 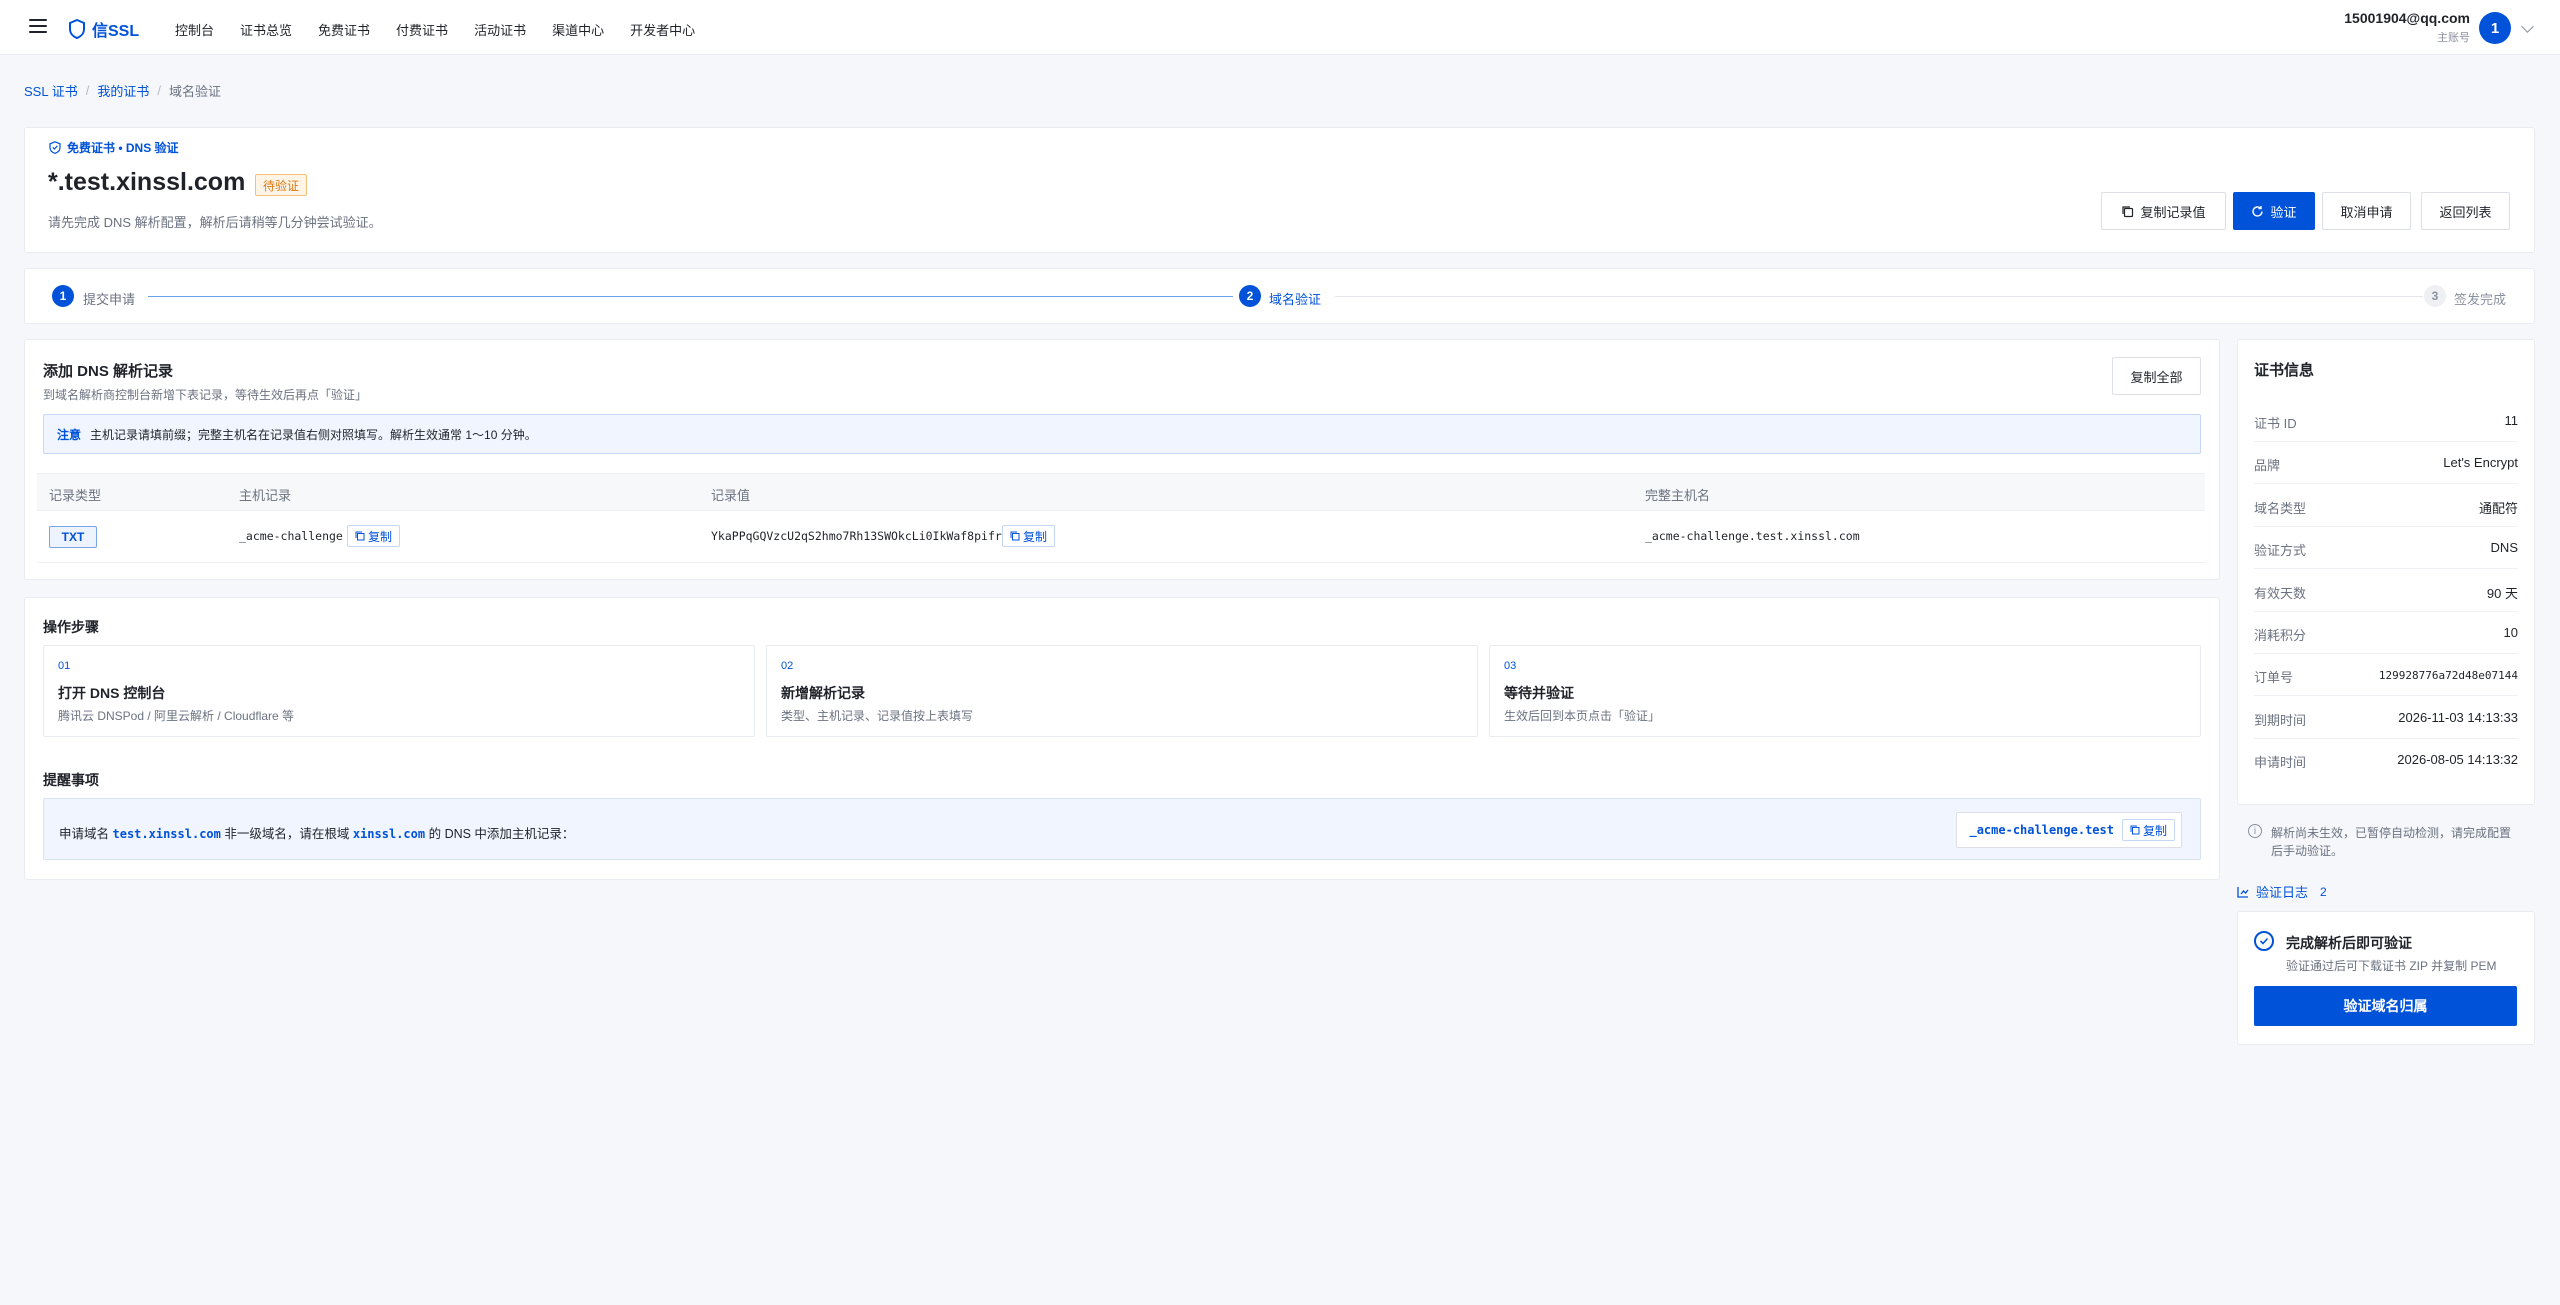 What do you see at coordinates (578, 29) in the screenshot?
I see `nav-item-channel-center: 渠道中心` at bounding box center [578, 29].